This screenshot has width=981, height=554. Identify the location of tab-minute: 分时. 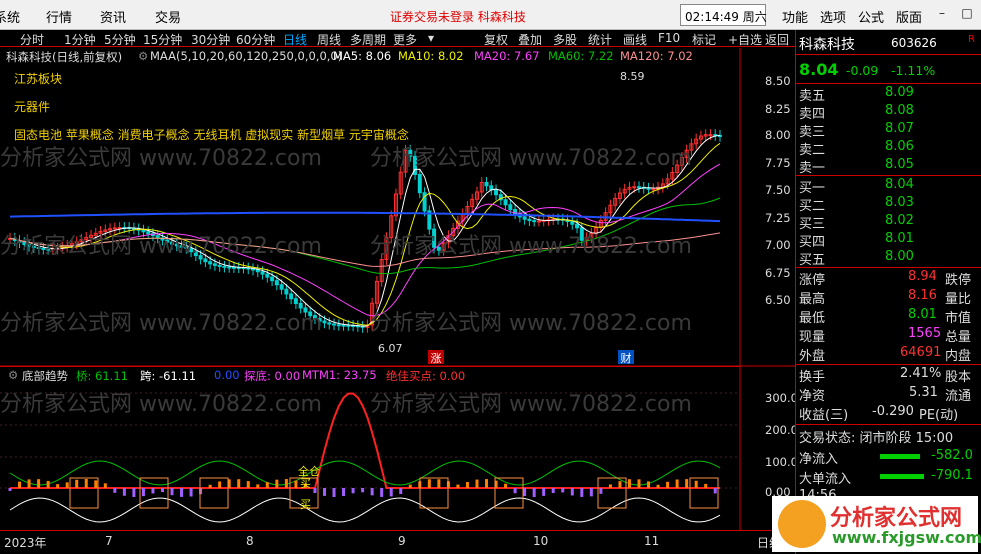
(32, 39).